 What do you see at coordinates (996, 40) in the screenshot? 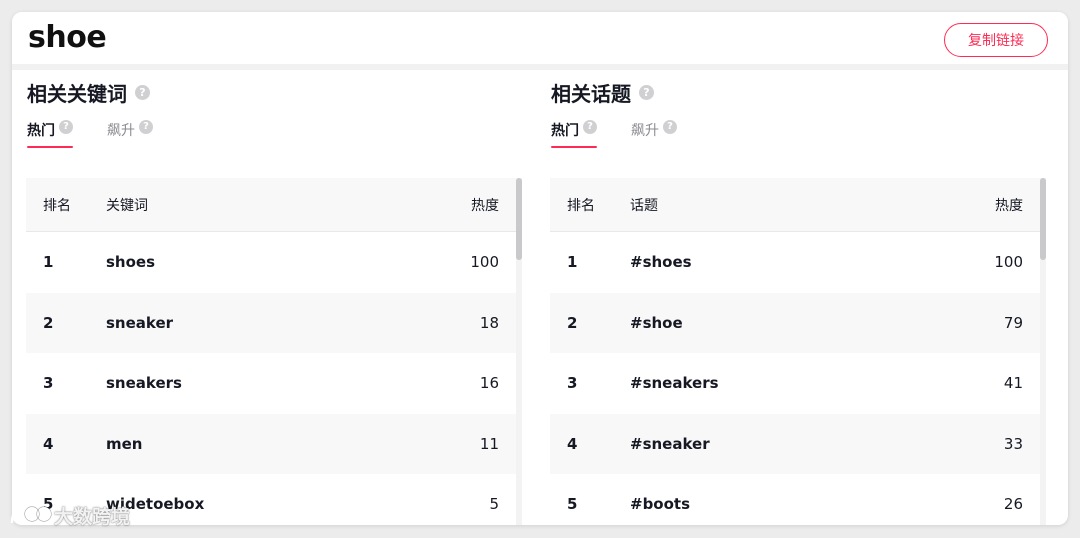
I see `copy-link-button: 复制链接` at bounding box center [996, 40].